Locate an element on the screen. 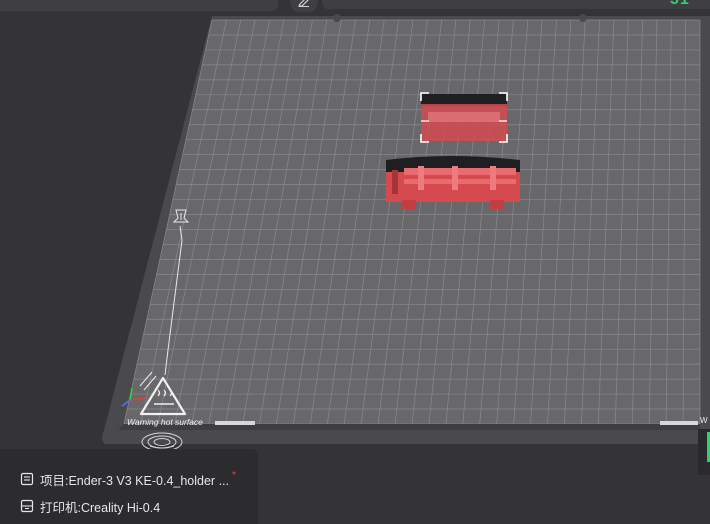 Image resolution: width=710 pixels, height=524 pixels. bed-edge-letter: W is located at coordinates (704, 420).